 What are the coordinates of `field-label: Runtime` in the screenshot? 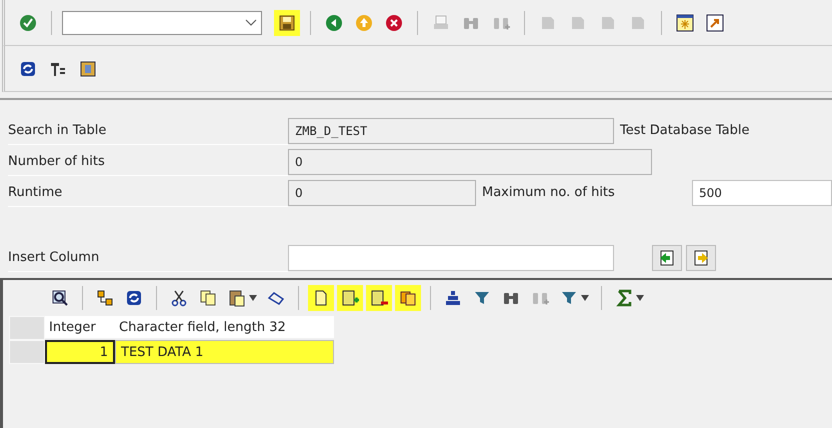 It's located at (148, 192).